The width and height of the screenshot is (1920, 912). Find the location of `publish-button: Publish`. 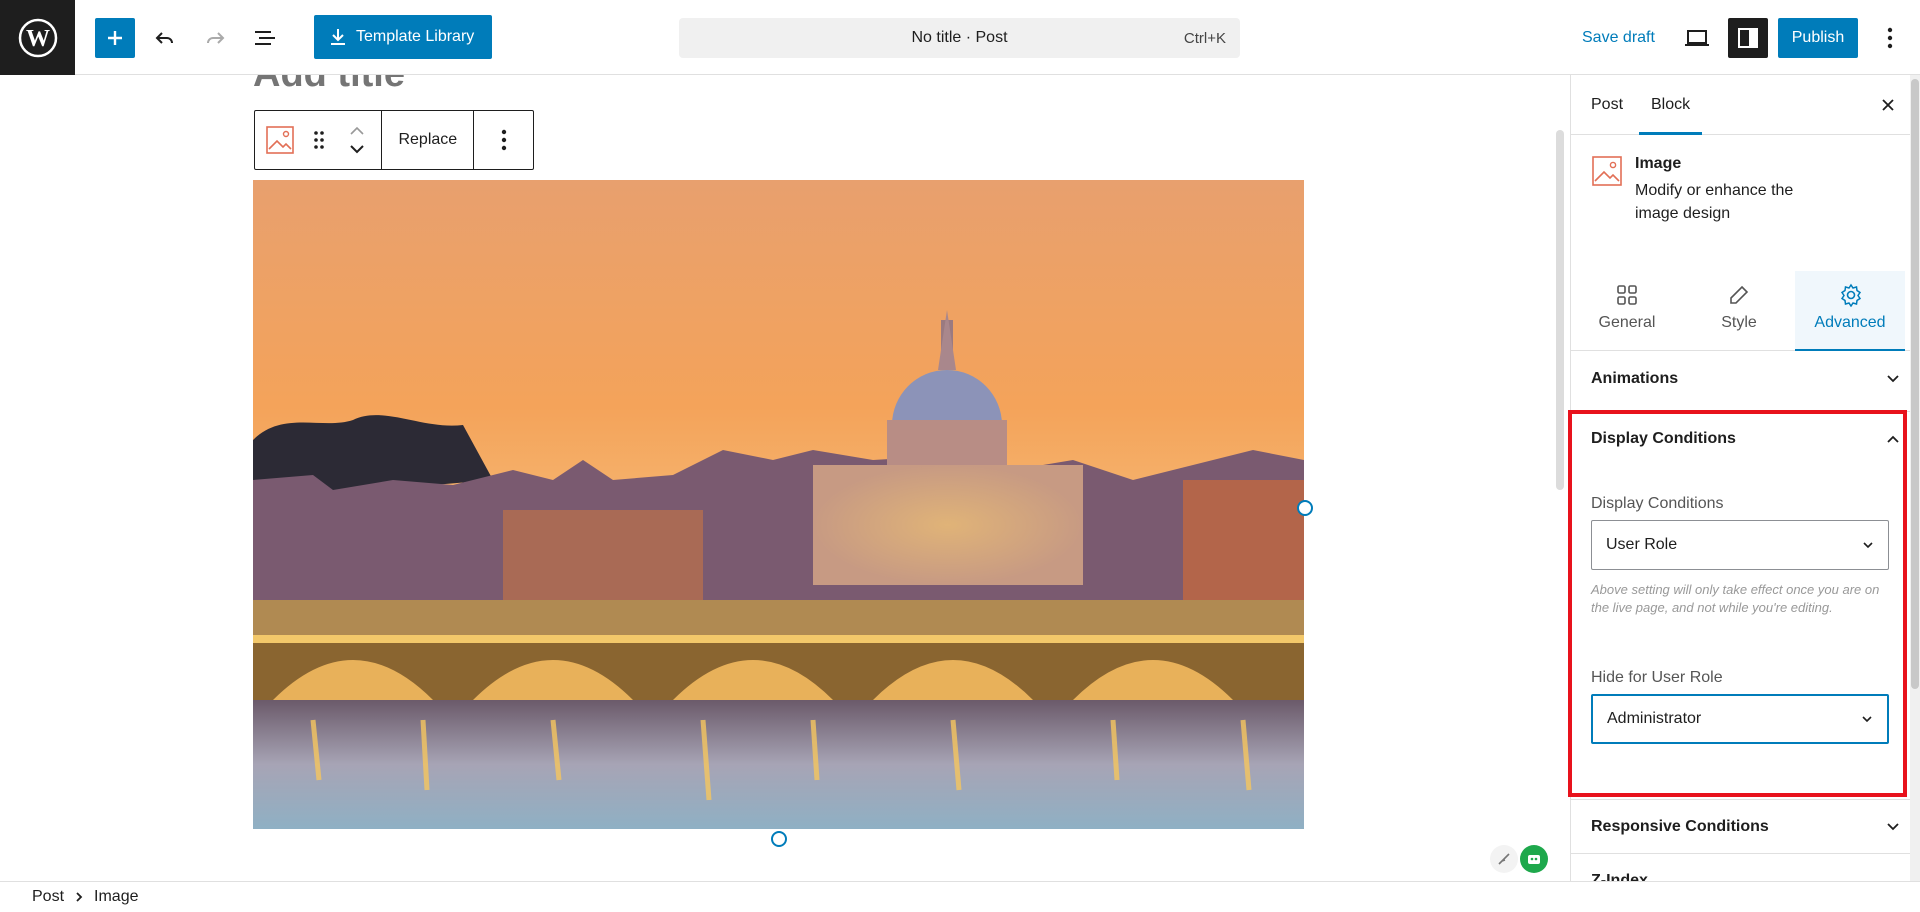

publish-button: Publish is located at coordinates (1818, 38).